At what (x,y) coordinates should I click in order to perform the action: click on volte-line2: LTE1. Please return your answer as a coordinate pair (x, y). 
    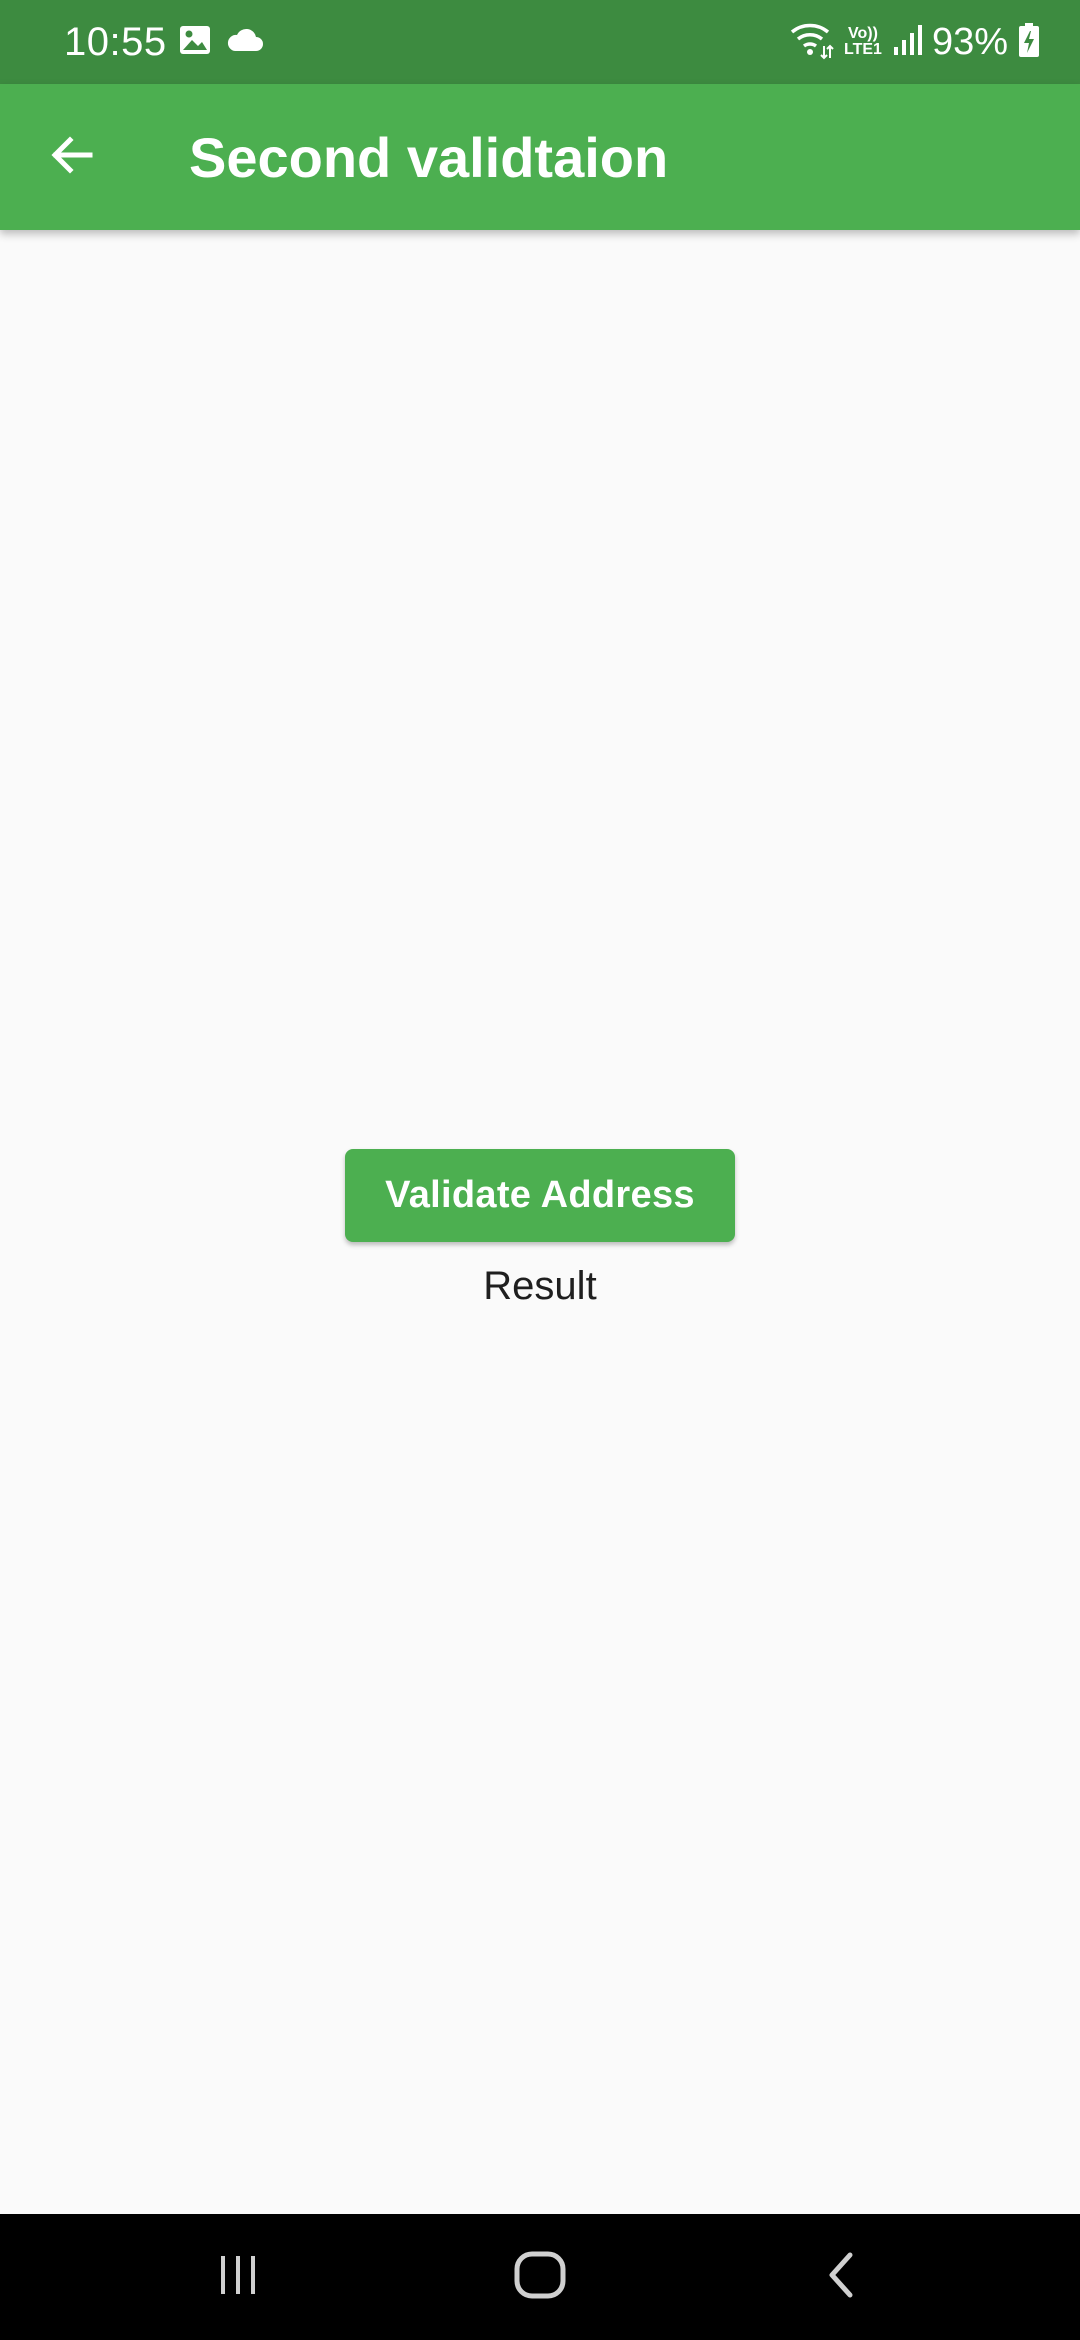
    Looking at the image, I should click on (863, 49).